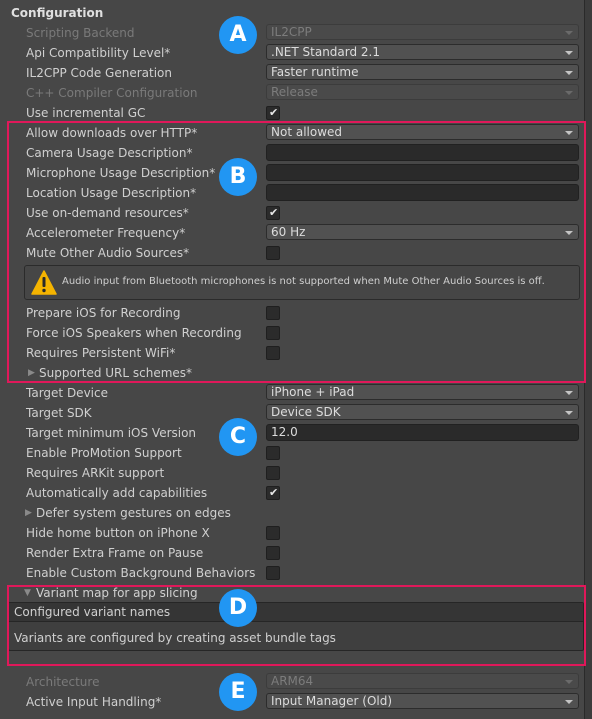 The width and height of the screenshot is (592, 719). I want to click on row-camera-usage: Camera Usage Description*, so click(292, 153).